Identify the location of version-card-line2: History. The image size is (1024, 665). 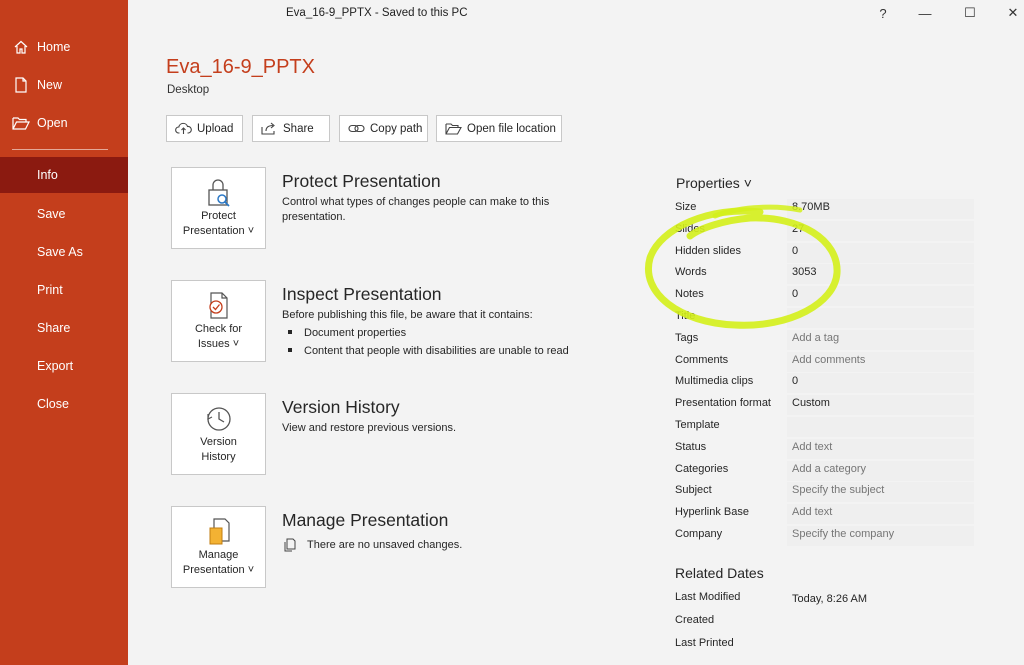
(218, 457).